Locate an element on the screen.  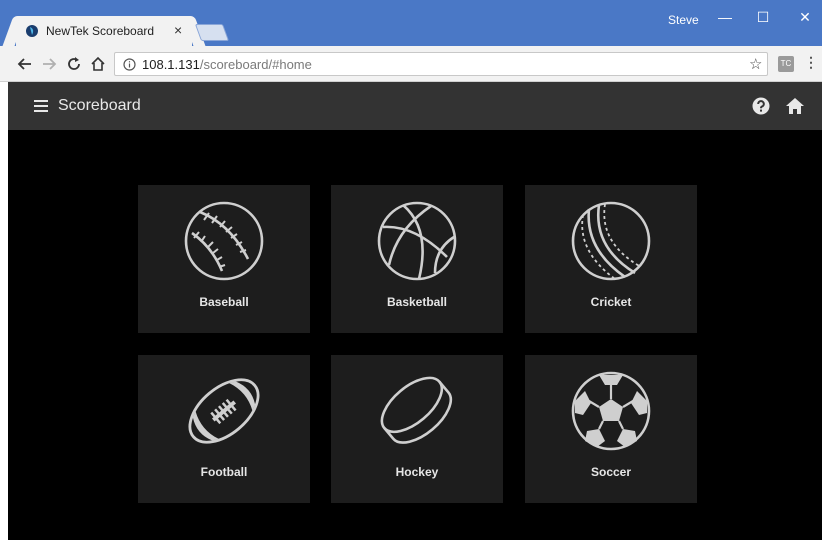
browser-titlebar: NewTek Scoreboard × Steve — ☐ ✕ is located at coordinates (411, 23).